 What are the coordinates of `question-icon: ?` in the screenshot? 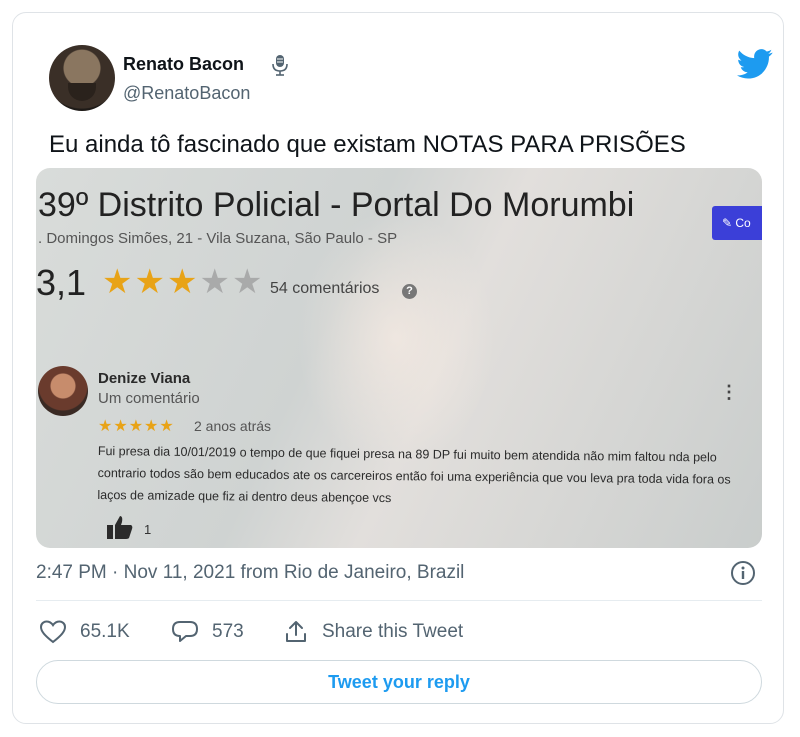 It's located at (409, 291).